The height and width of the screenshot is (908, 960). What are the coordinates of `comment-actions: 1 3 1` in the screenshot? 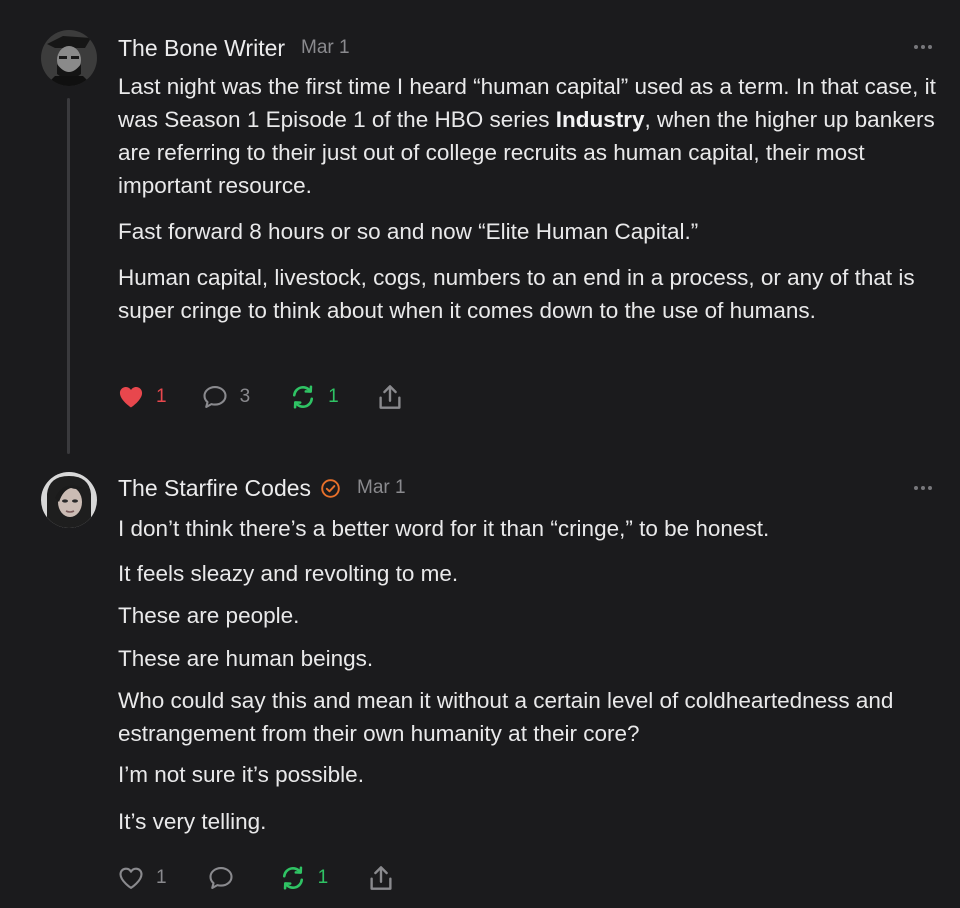 It's located at (260, 397).